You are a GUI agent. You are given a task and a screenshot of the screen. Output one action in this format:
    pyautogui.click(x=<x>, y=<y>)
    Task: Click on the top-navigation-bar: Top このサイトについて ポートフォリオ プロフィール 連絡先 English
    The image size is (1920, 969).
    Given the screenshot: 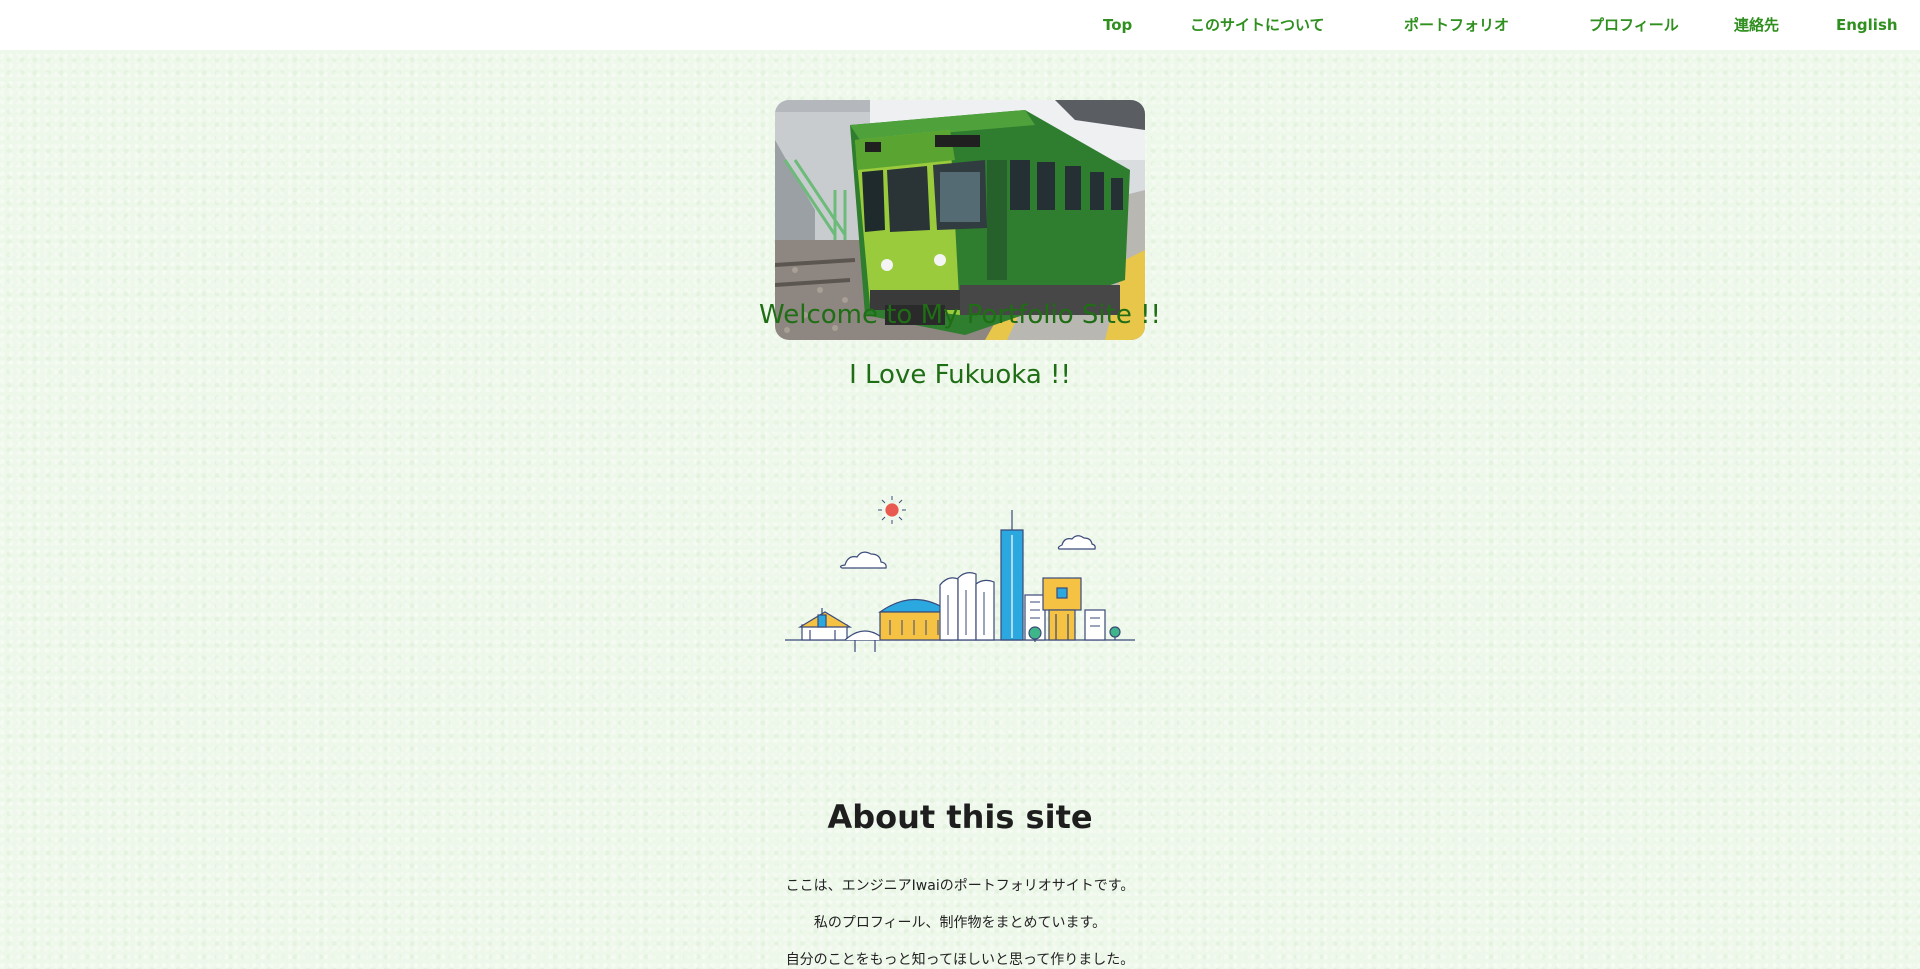 What is the action you would take?
    pyautogui.click(x=960, y=25)
    